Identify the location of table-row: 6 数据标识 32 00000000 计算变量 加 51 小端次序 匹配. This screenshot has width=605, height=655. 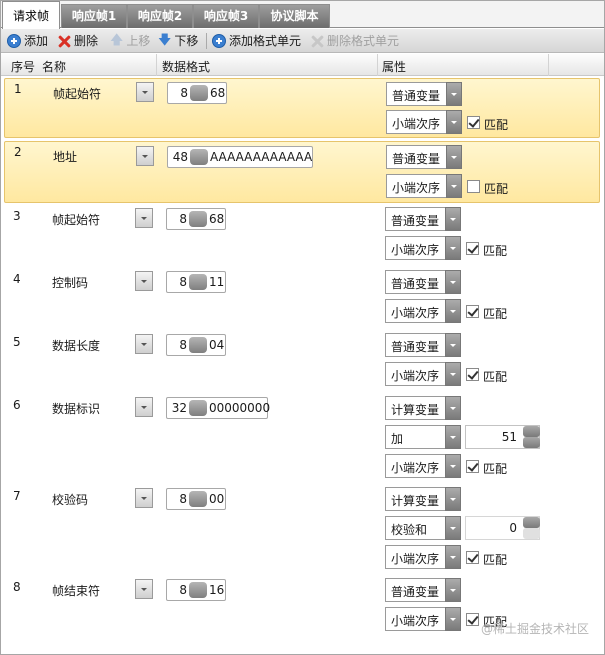
(302, 439).